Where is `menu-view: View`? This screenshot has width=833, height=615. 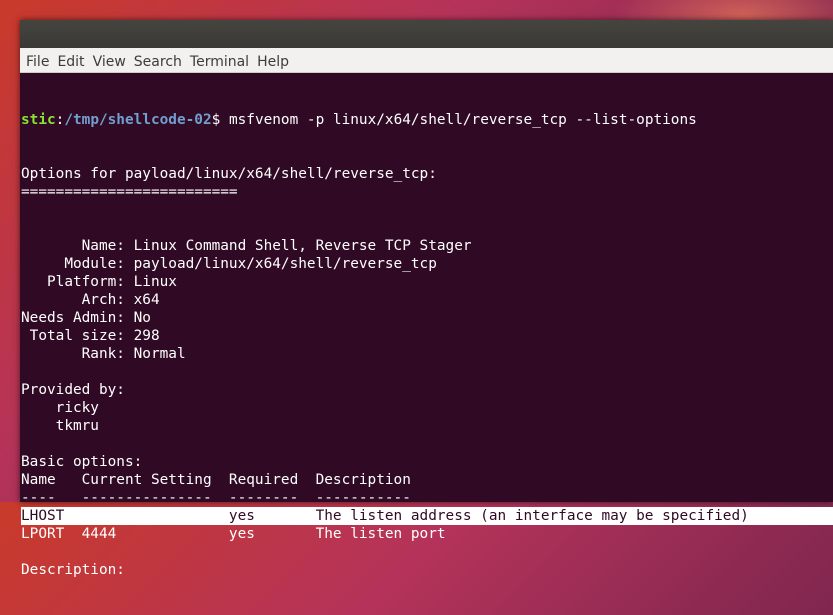 menu-view: View is located at coordinates (109, 62).